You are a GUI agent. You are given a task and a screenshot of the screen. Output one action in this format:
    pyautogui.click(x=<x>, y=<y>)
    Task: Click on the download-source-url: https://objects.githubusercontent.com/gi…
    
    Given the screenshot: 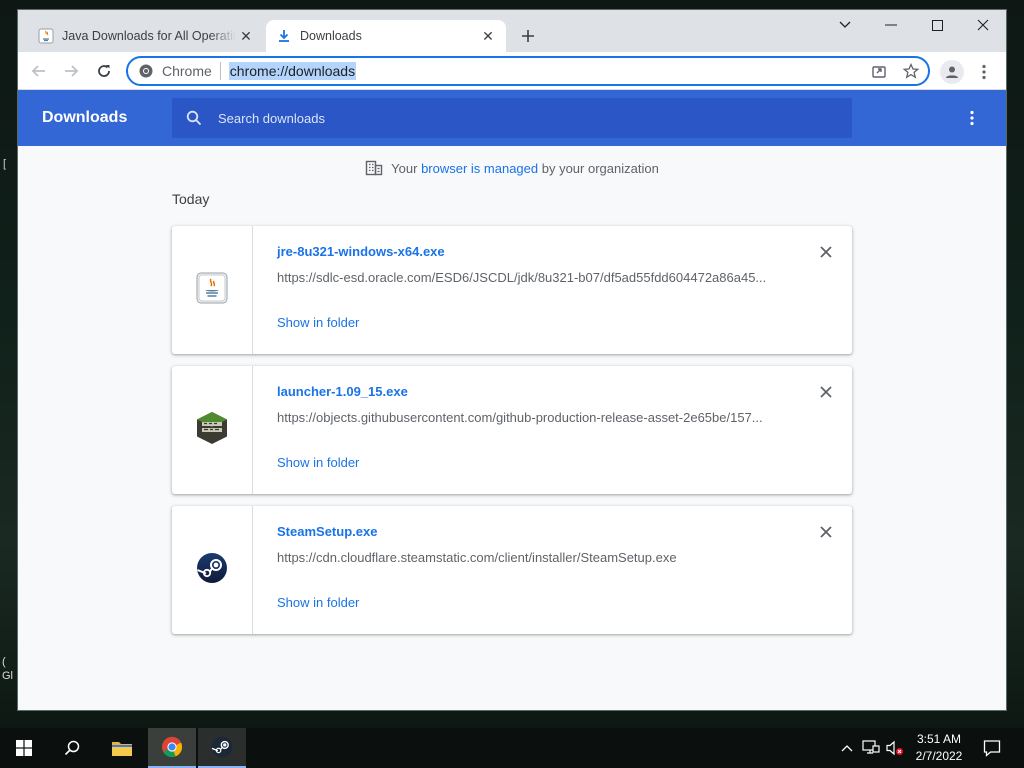 What is the action you would take?
    pyautogui.click(x=527, y=417)
    